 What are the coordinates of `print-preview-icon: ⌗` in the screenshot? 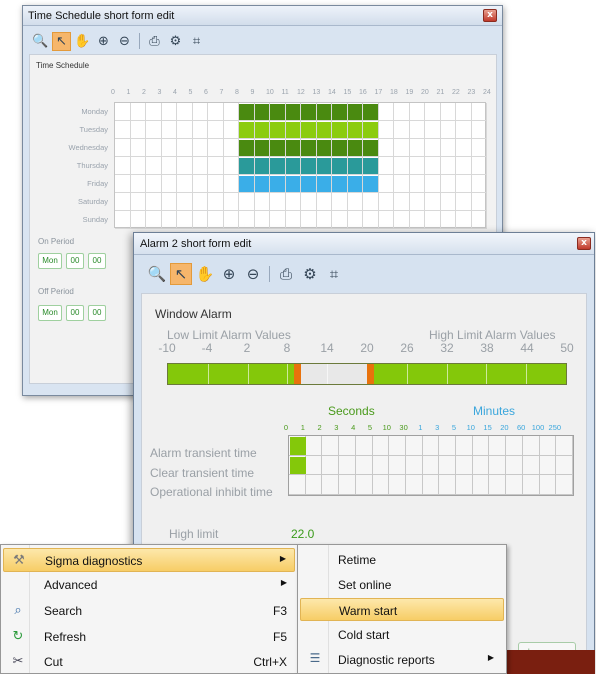 It's located at (196, 41).